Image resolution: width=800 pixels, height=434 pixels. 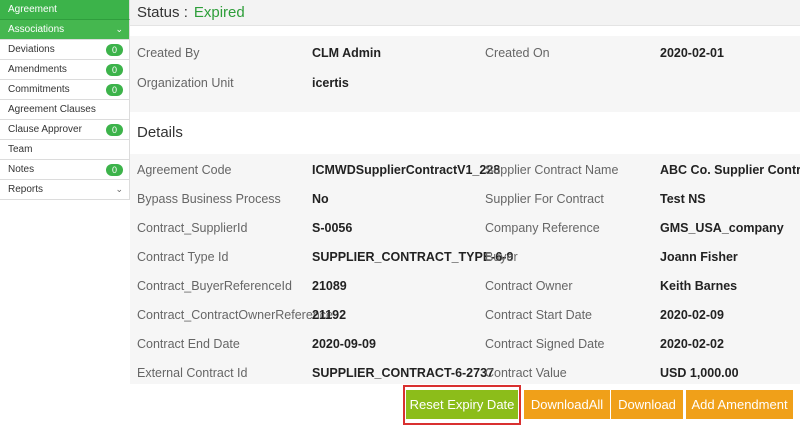 I want to click on field-value: GMS_USA_company, so click(x=722, y=227).